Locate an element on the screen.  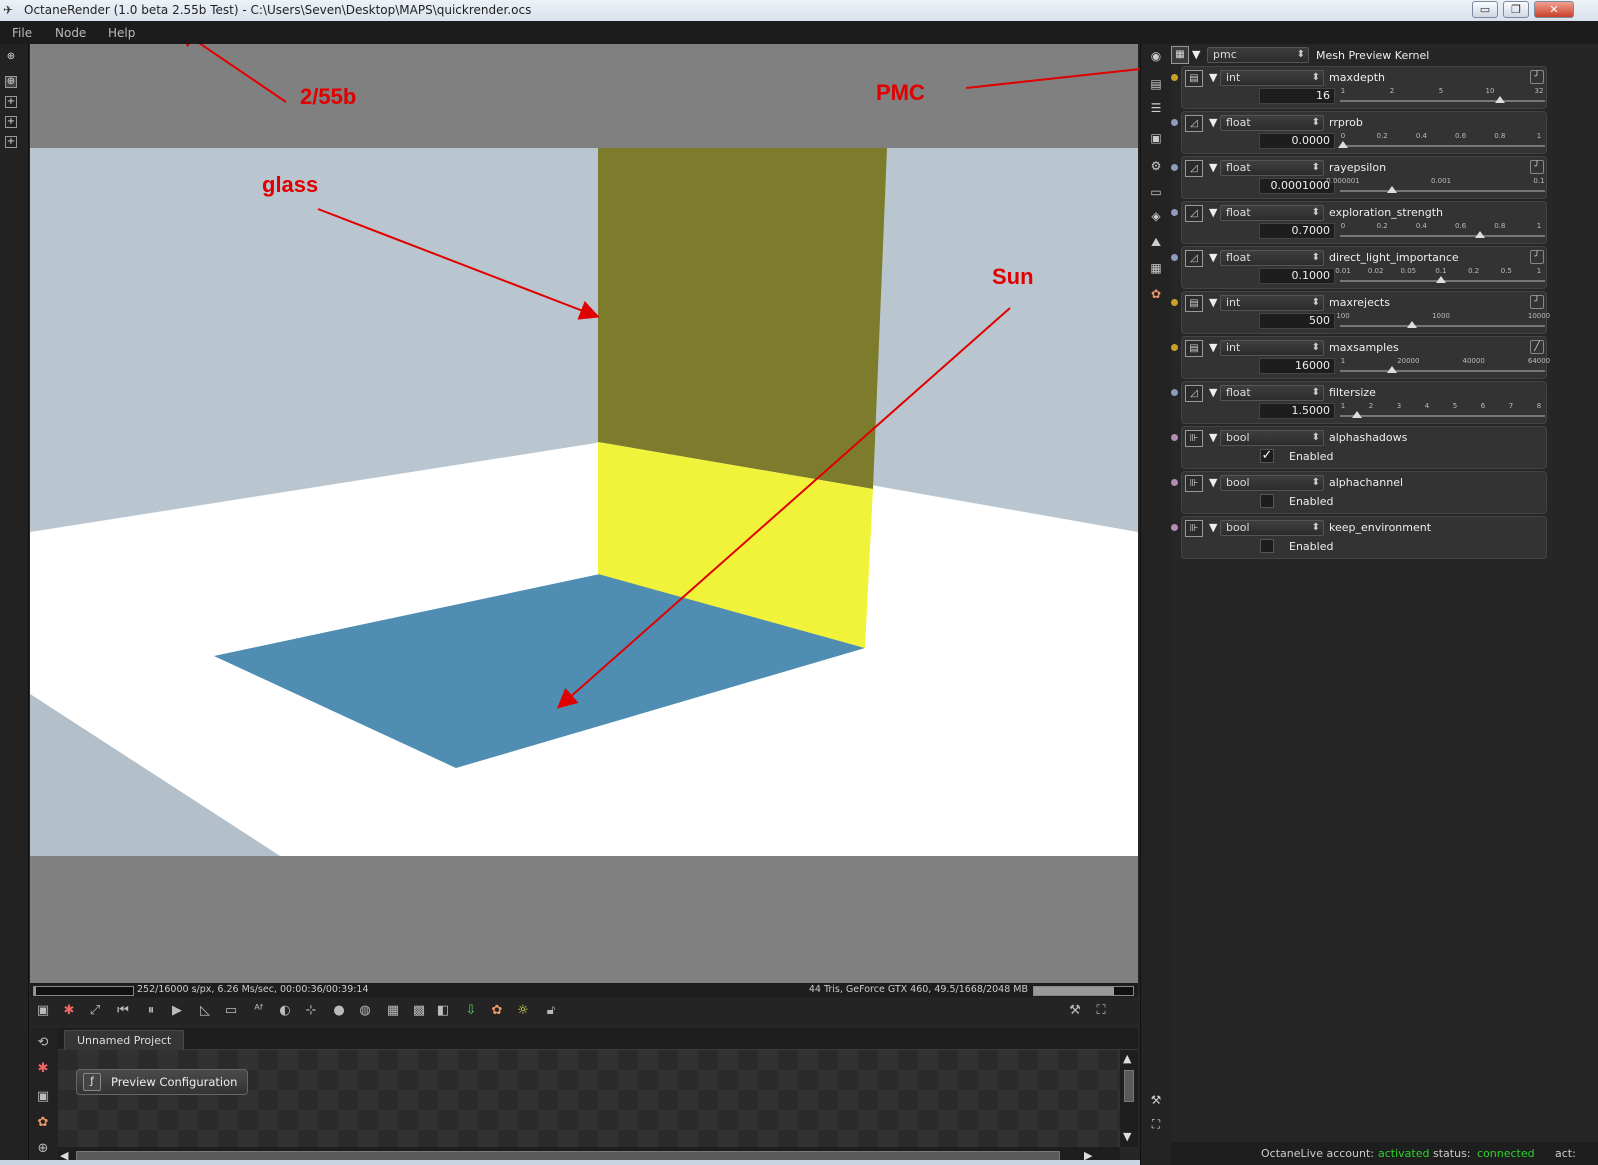
pin-icon: ⊕ is located at coordinates (11, 58).